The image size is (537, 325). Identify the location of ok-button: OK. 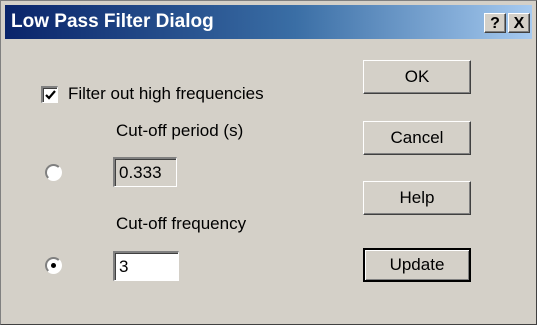
(417, 77).